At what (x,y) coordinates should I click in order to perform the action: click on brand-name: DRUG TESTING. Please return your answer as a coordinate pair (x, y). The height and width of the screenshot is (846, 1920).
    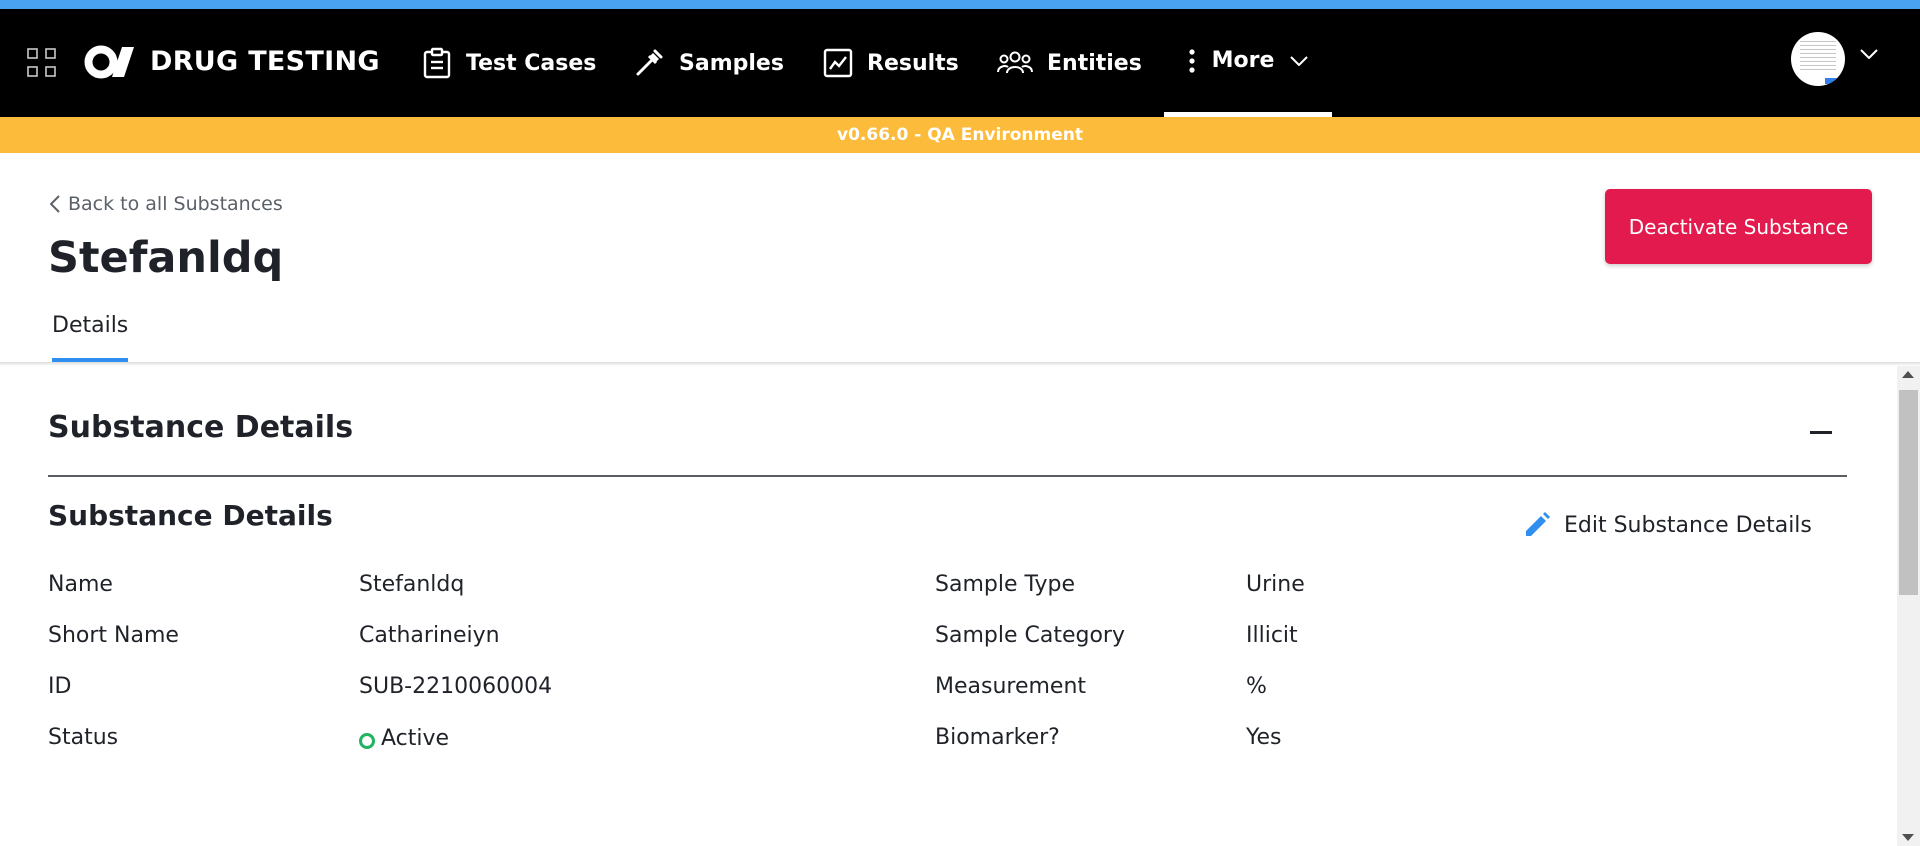
    Looking at the image, I should click on (265, 61).